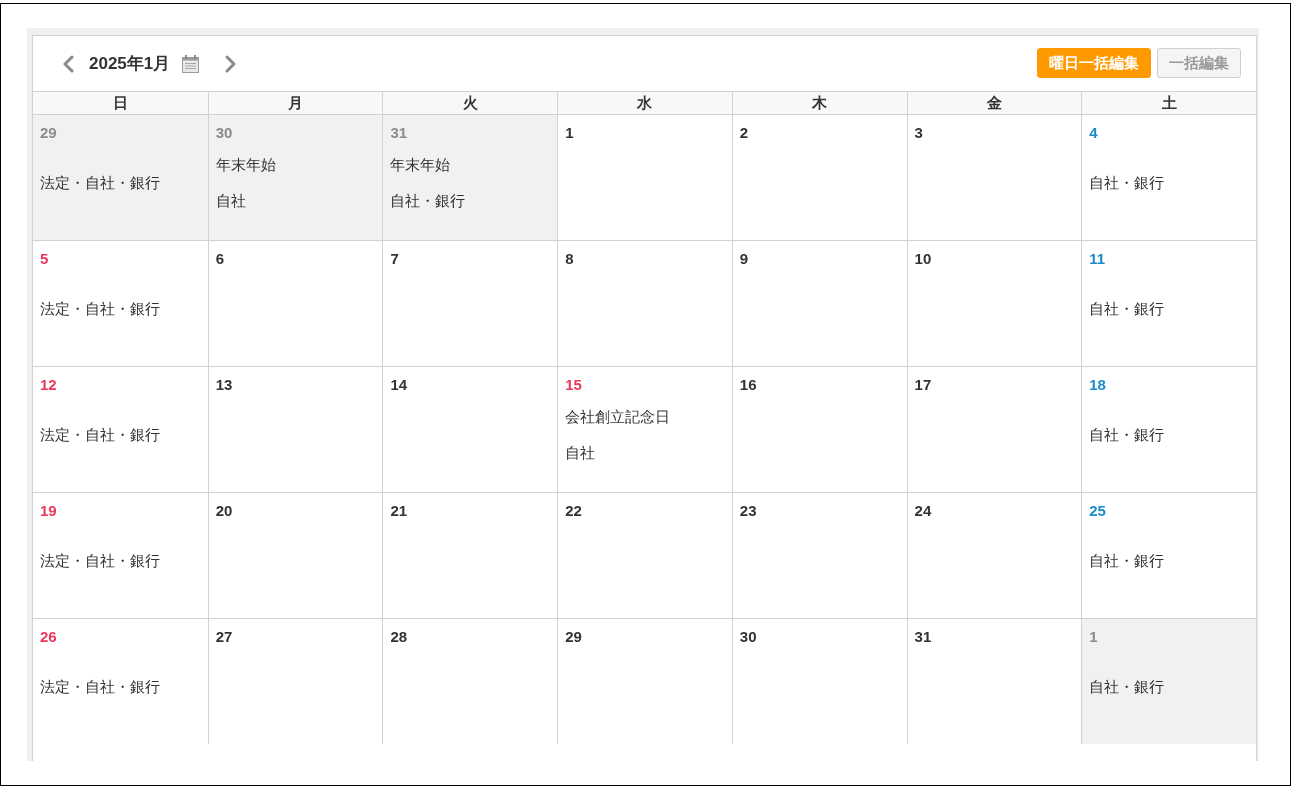 This screenshot has height=789, width=1294. I want to click on day-number: 28, so click(399, 637).